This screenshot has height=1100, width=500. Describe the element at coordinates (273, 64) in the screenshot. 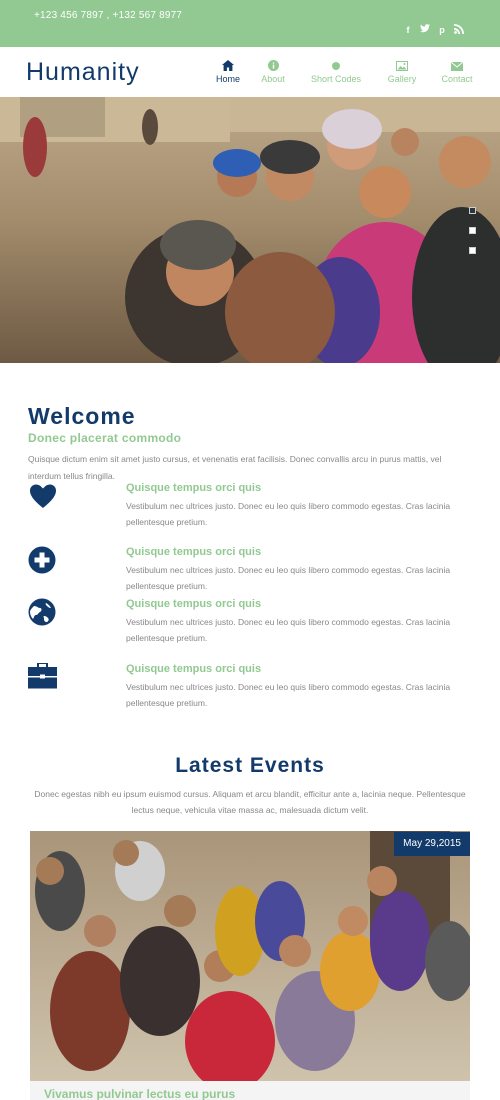

I see `info-icon` at that location.